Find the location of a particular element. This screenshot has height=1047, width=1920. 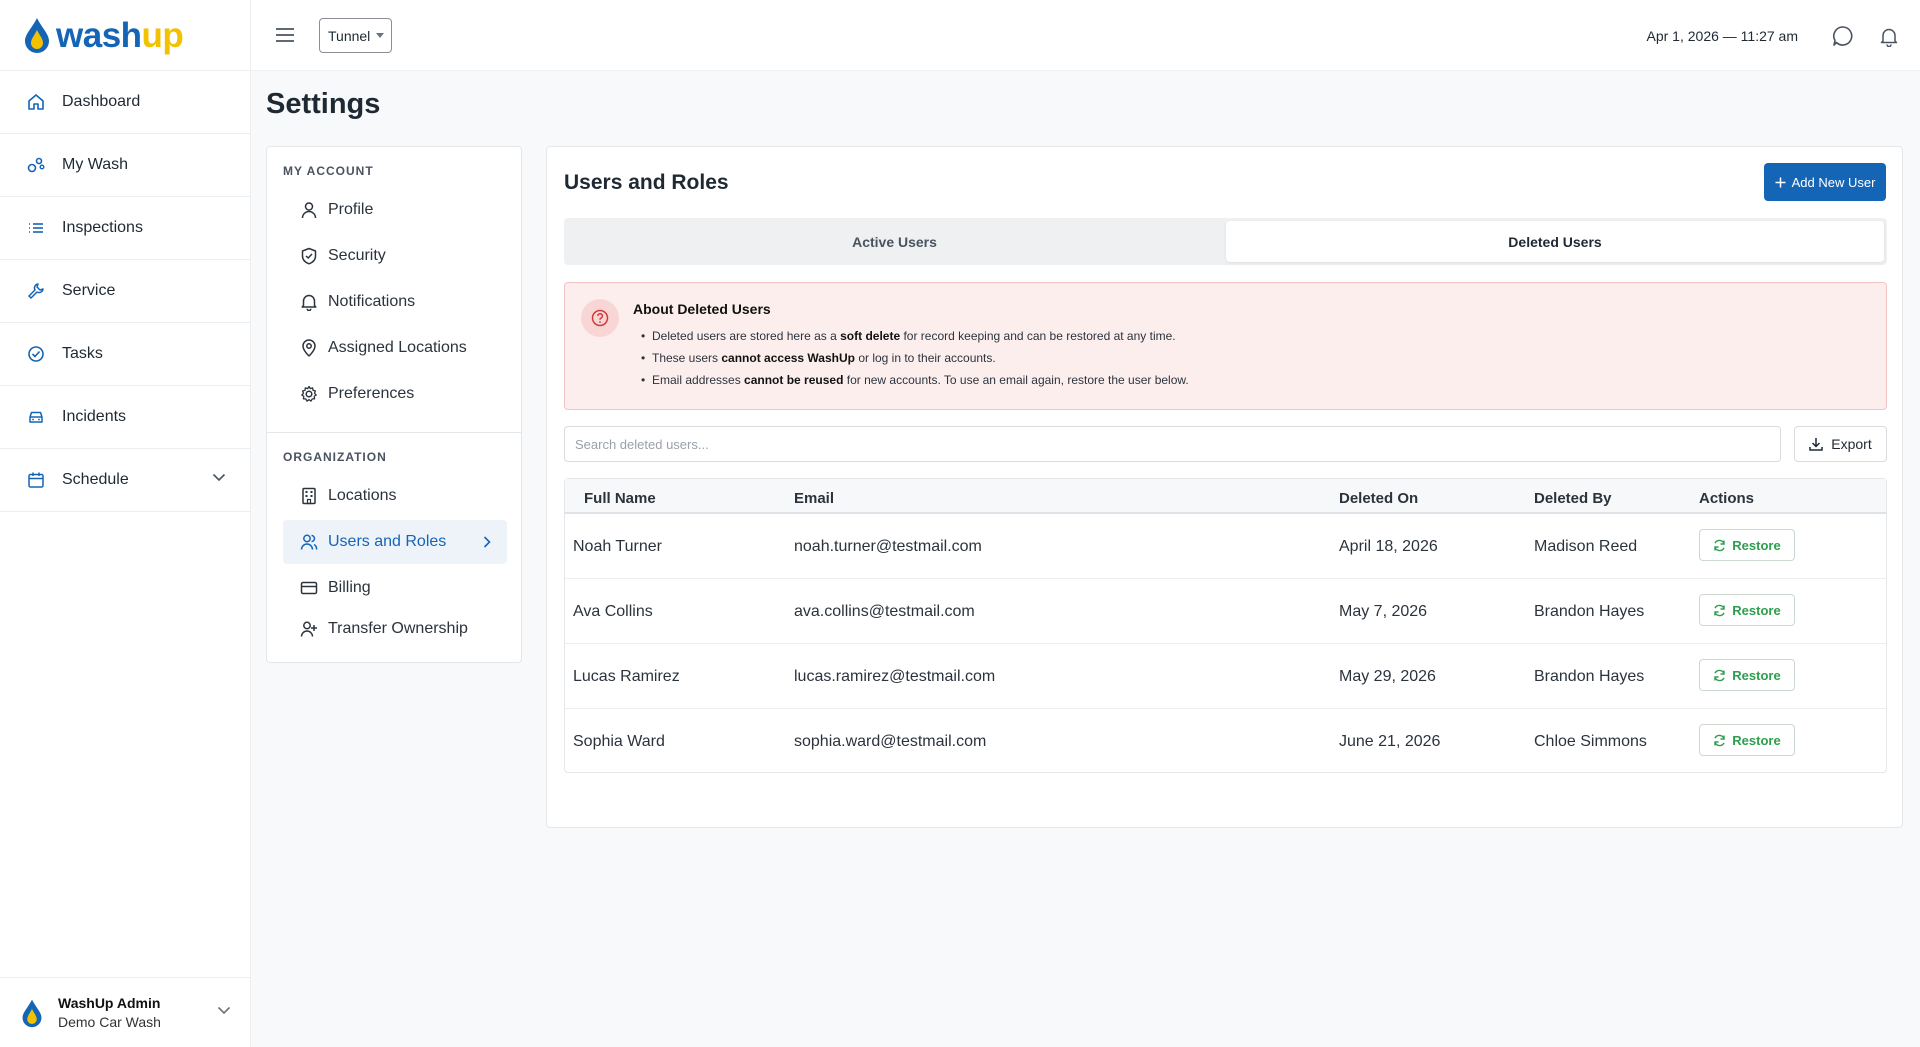

info-title: About Deleted Users is located at coordinates (702, 309).